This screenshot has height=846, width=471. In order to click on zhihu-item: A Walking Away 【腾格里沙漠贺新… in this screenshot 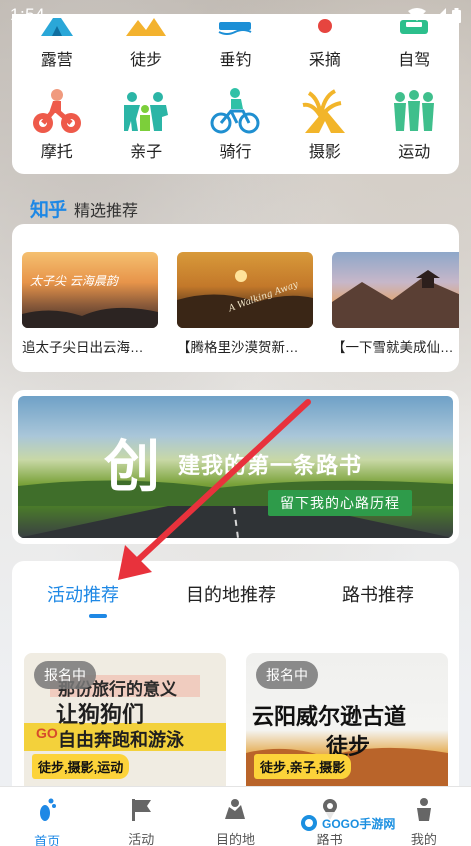, I will do `click(245, 304)`.